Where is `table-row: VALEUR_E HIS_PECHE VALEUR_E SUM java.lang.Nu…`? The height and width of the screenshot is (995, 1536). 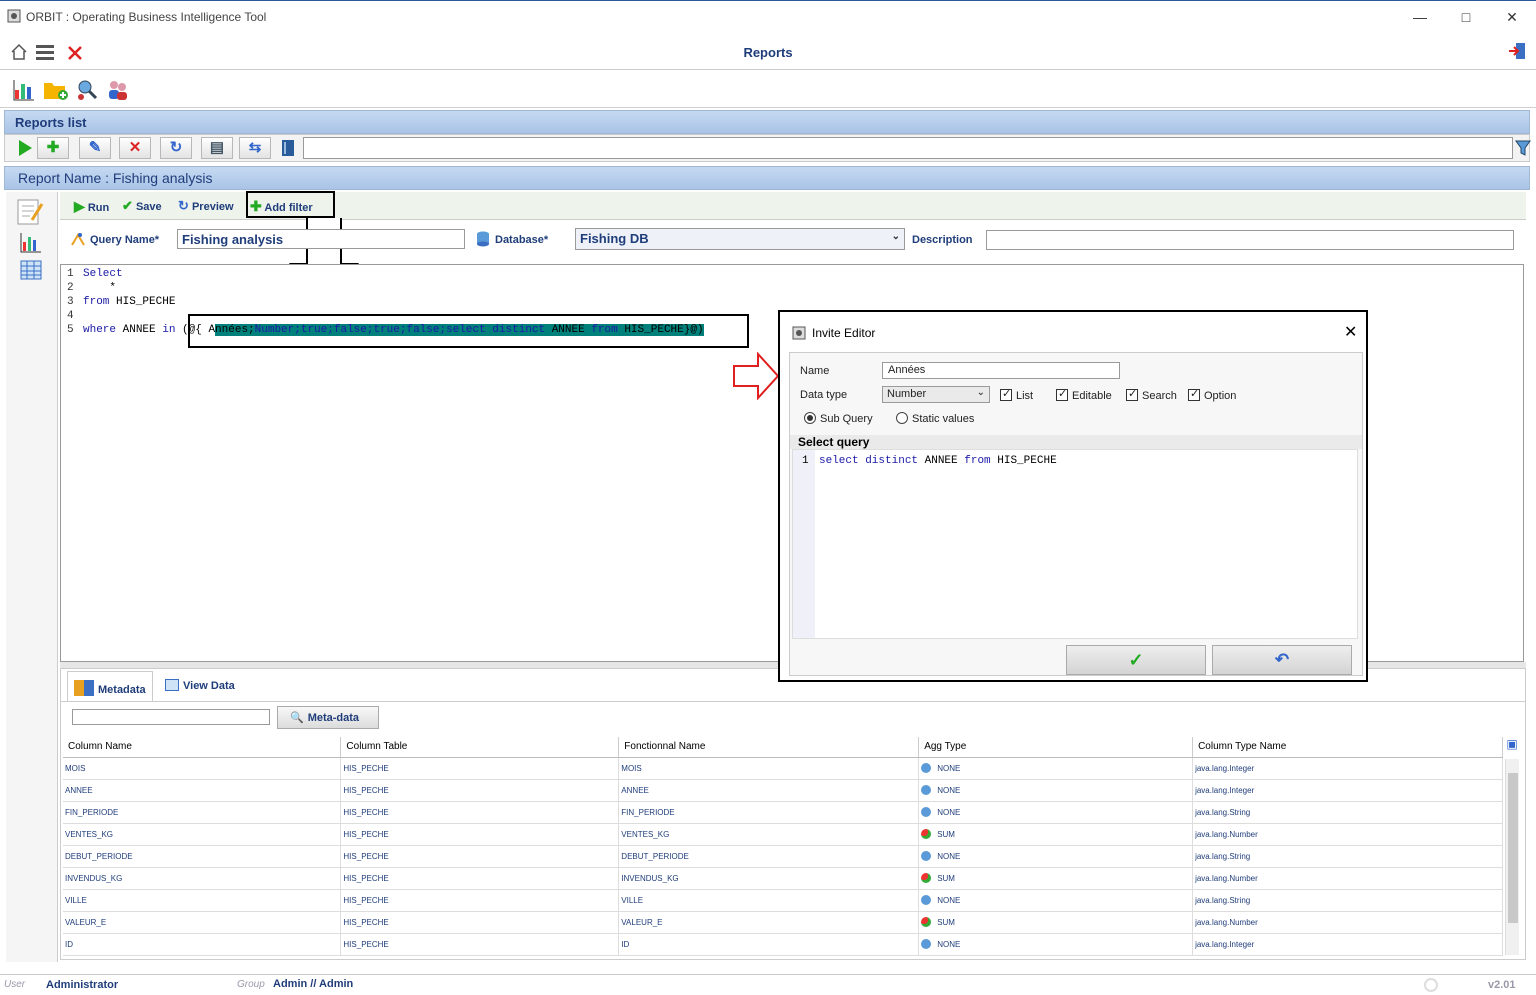 table-row: VALEUR_E HIS_PECHE VALEUR_E SUM java.lang.Nu… is located at coordinates (783, 922).